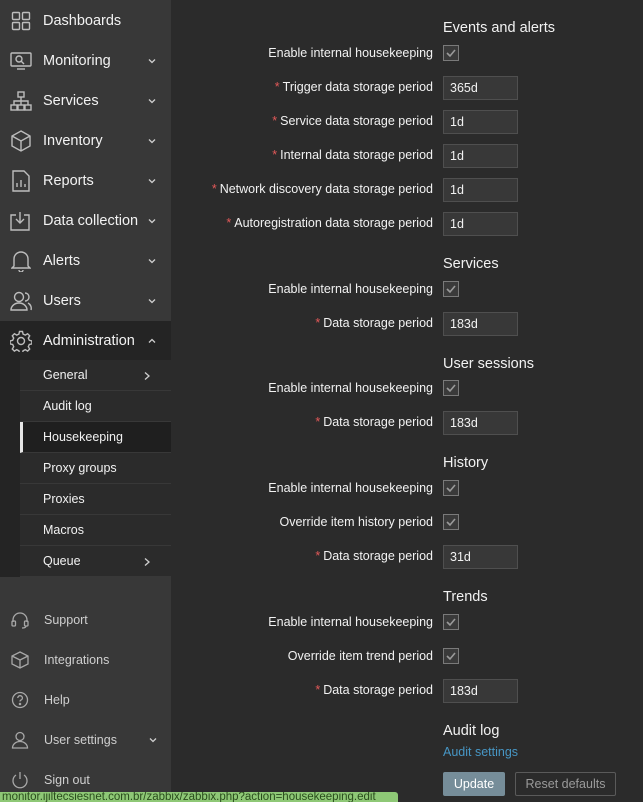 This screenshot has width=643, height=802. Describe the element at coordinates (565, 784) in the screenshot. I see `reset-defaults-button: Reset defaults` at that location.